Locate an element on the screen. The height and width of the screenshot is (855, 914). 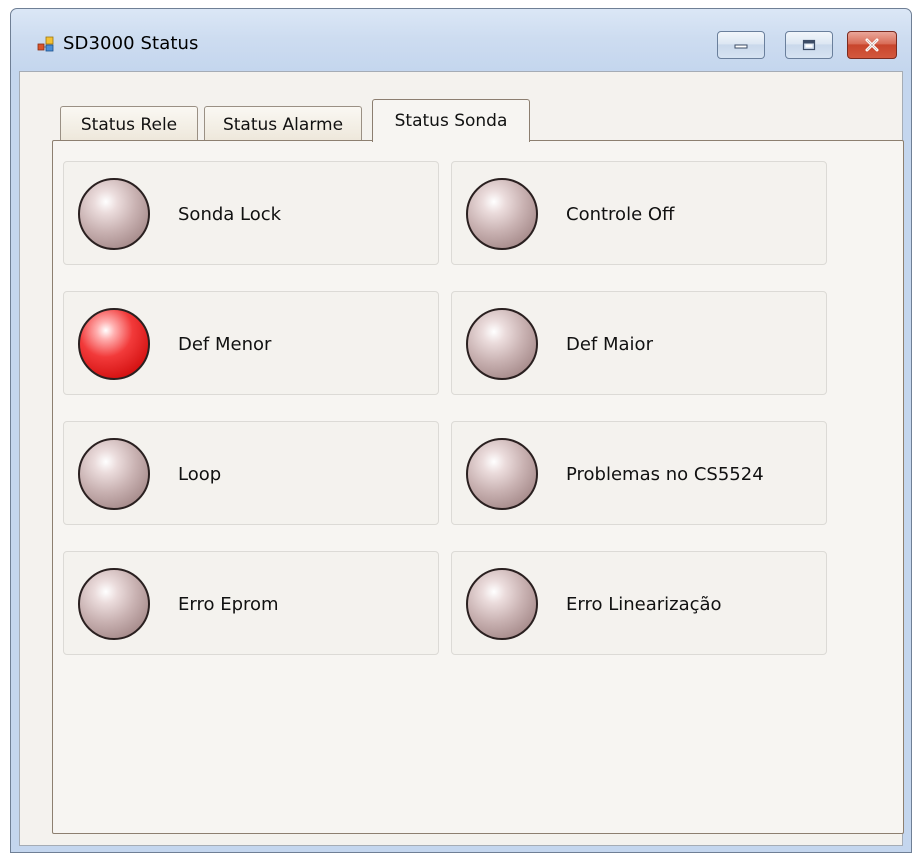
indicator-problemas-cs5524: Problemas no CS5524 is located at coordinates (639, 473).